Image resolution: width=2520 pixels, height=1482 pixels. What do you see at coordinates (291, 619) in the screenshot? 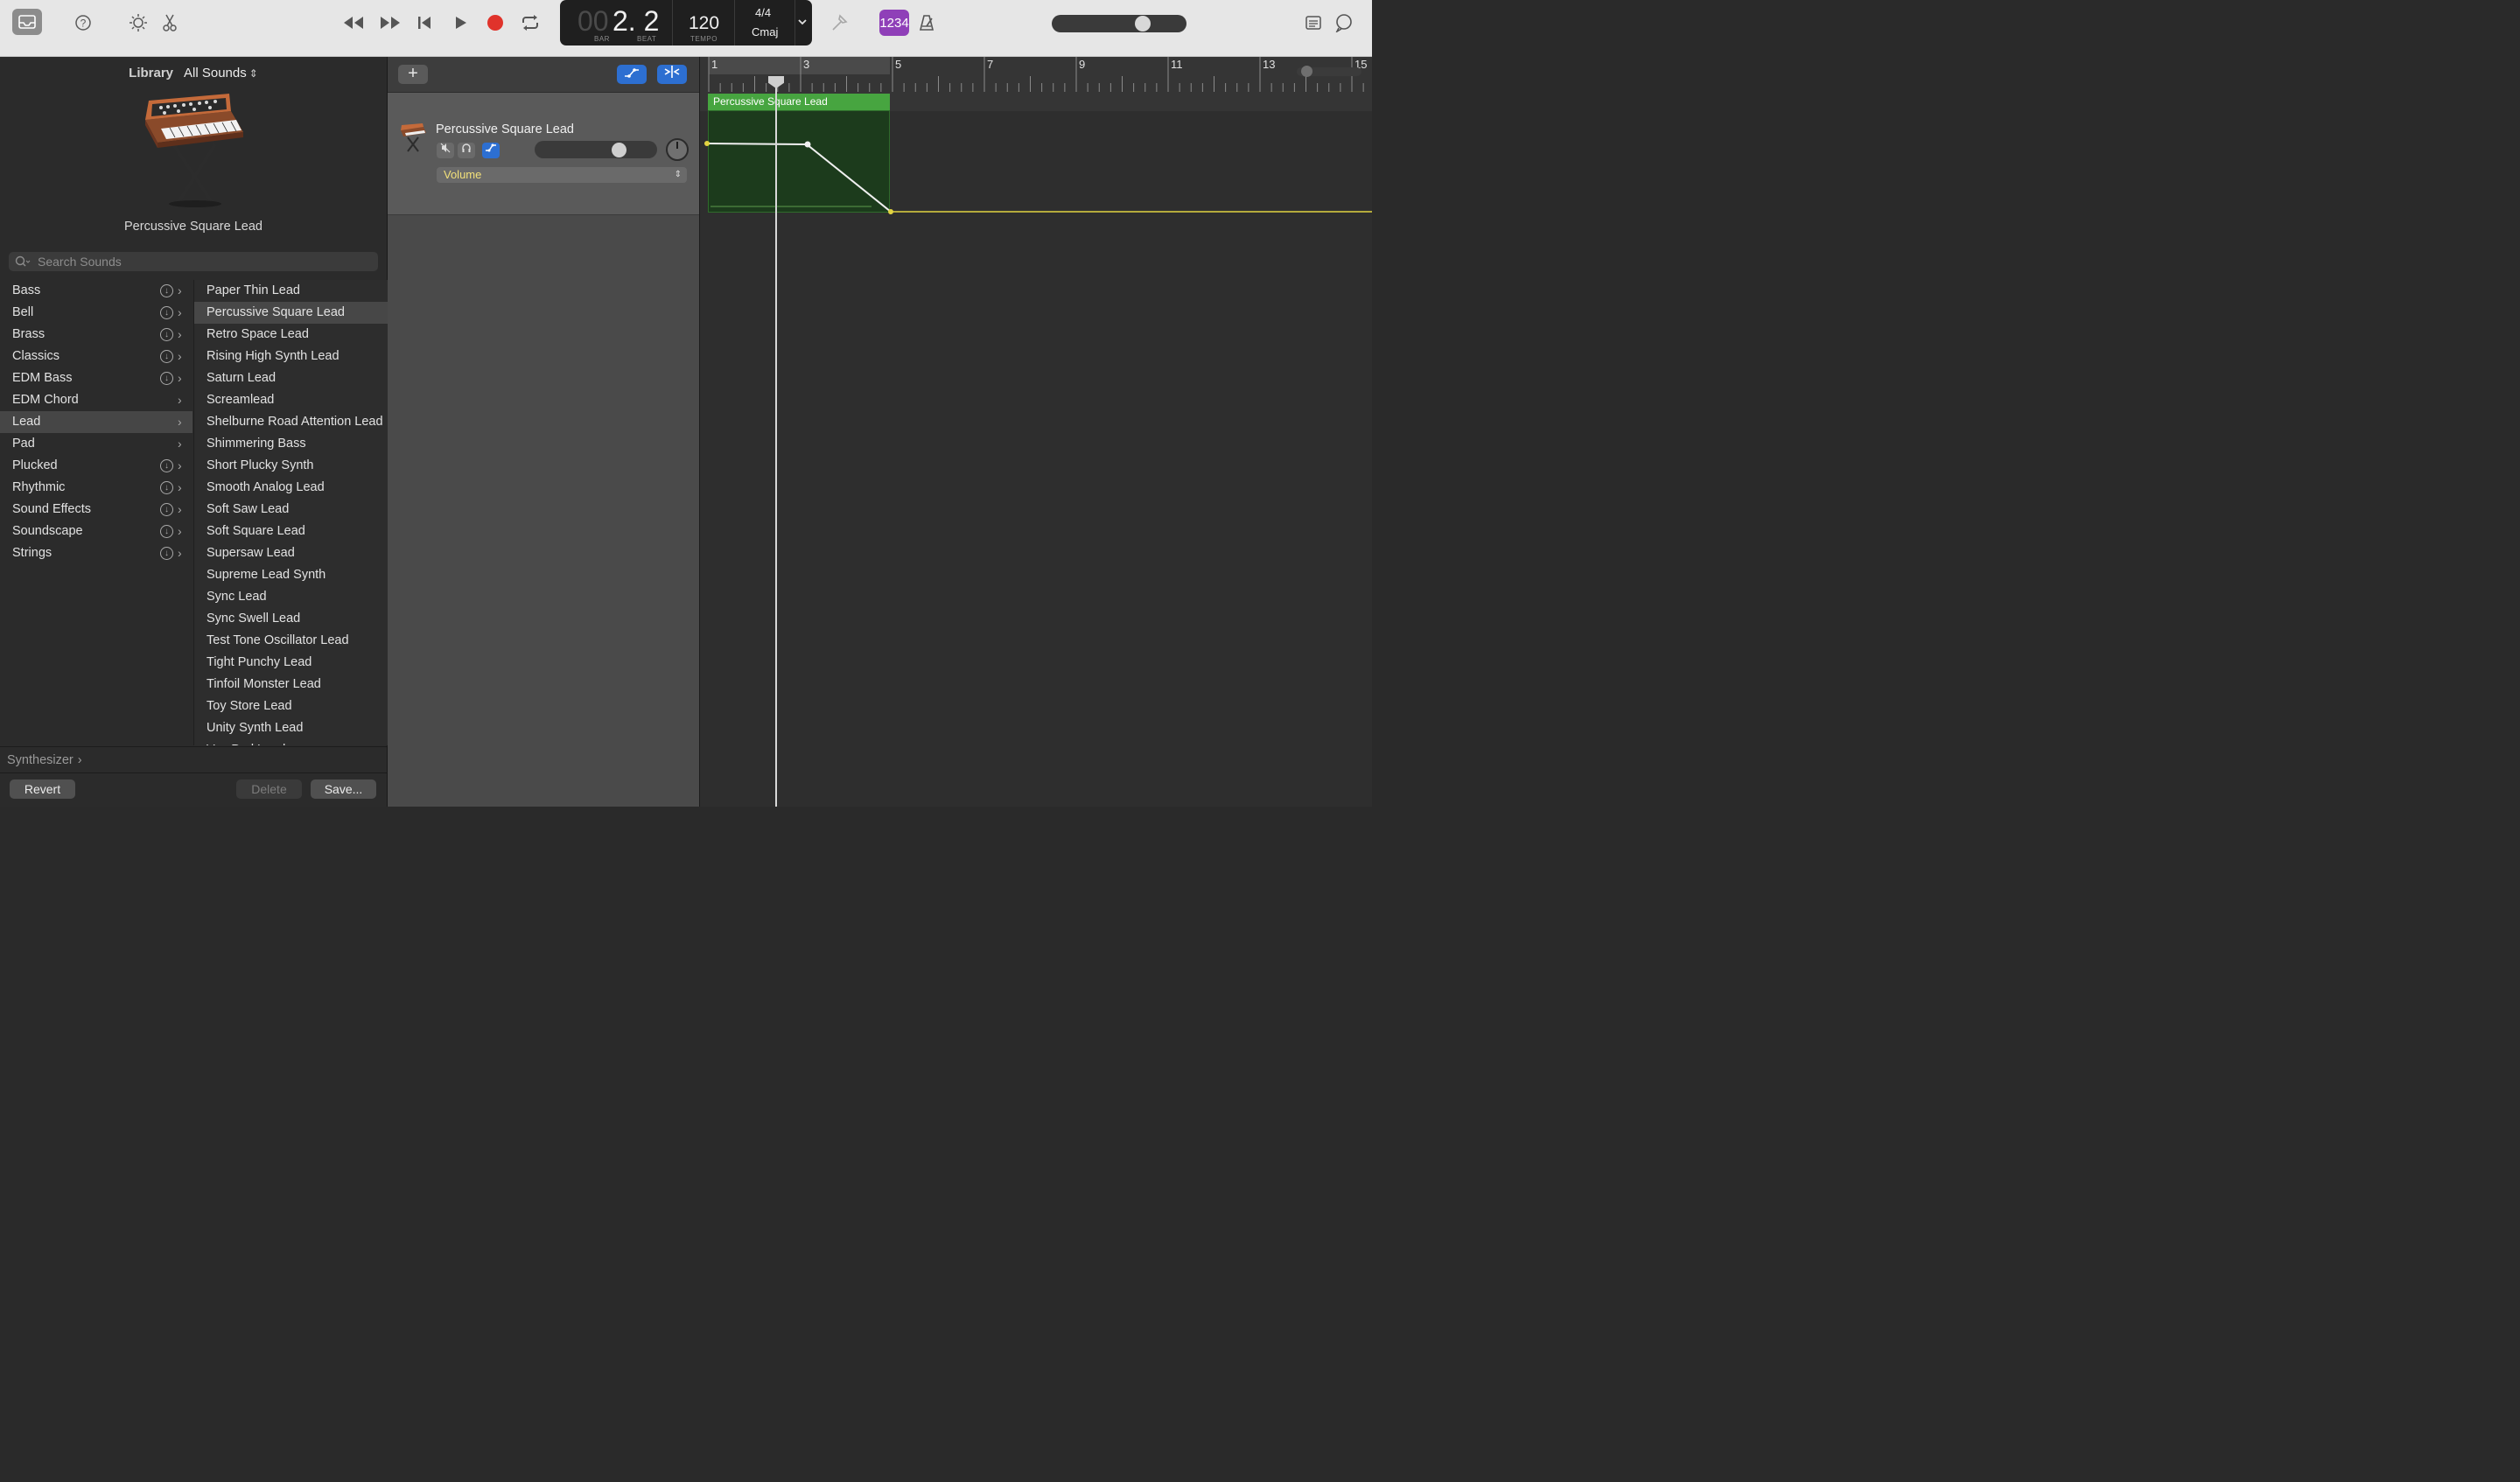
I see `patch-item: Sync Swell Lead` at bounding box center [291, 619].